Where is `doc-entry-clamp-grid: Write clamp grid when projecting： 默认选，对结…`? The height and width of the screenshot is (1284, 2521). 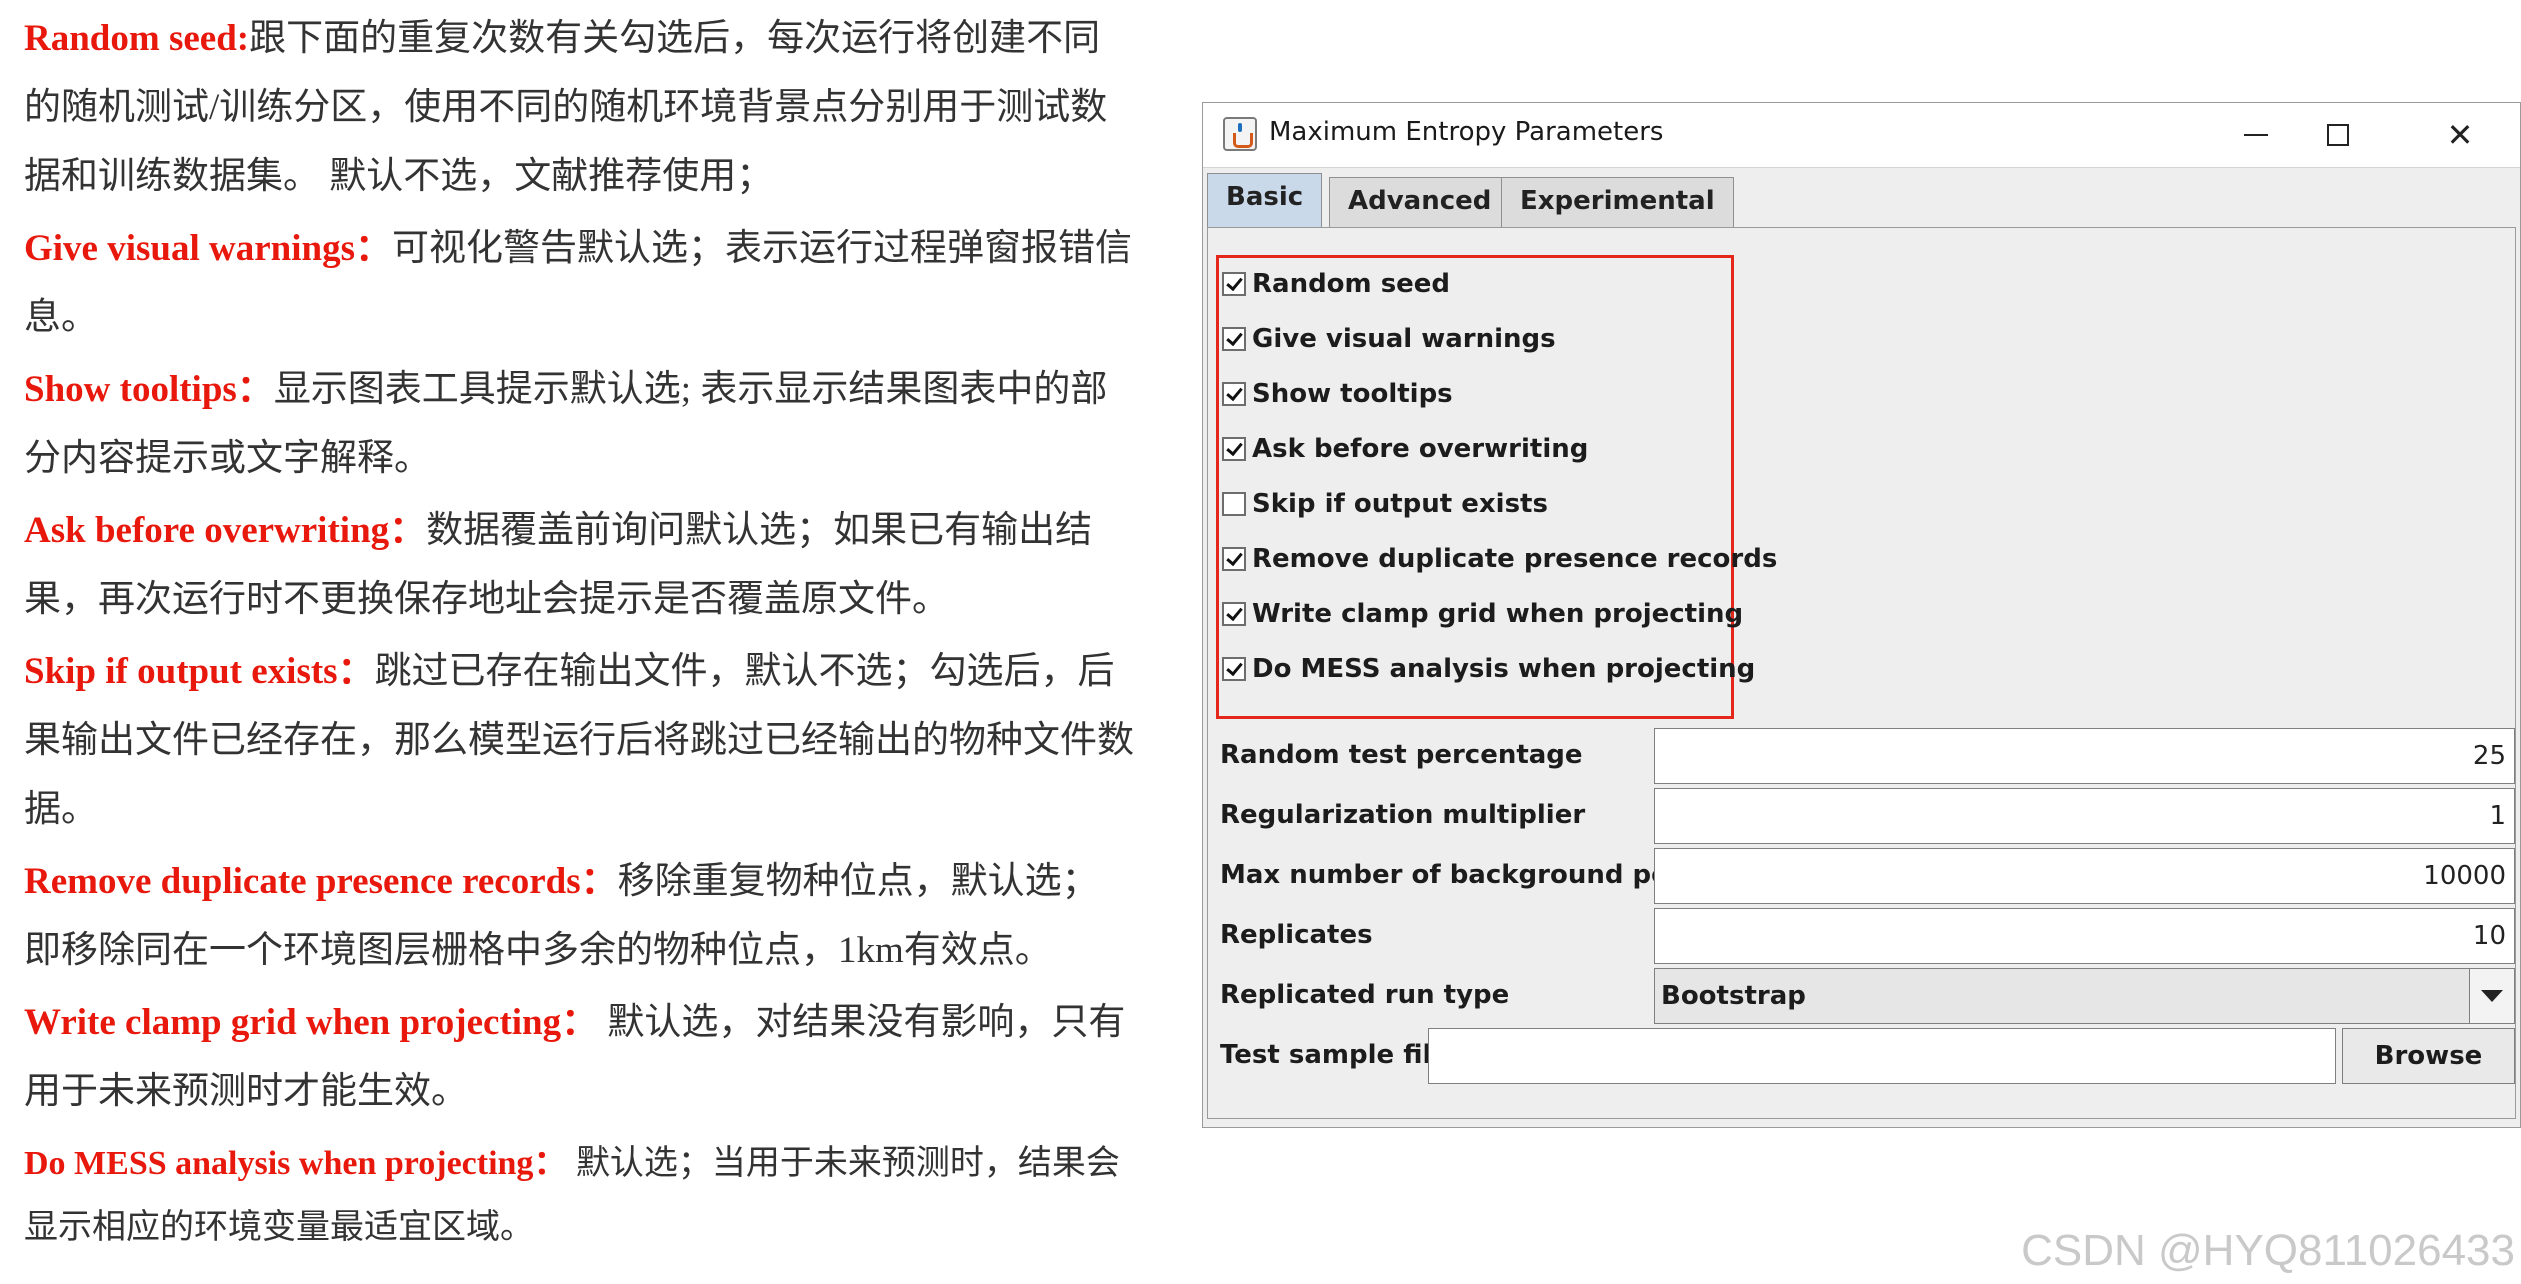 doc-entry-clamp-grid: Write clamp grid when projecting： 默认选，对结… is located at coordinates (579, 1057).